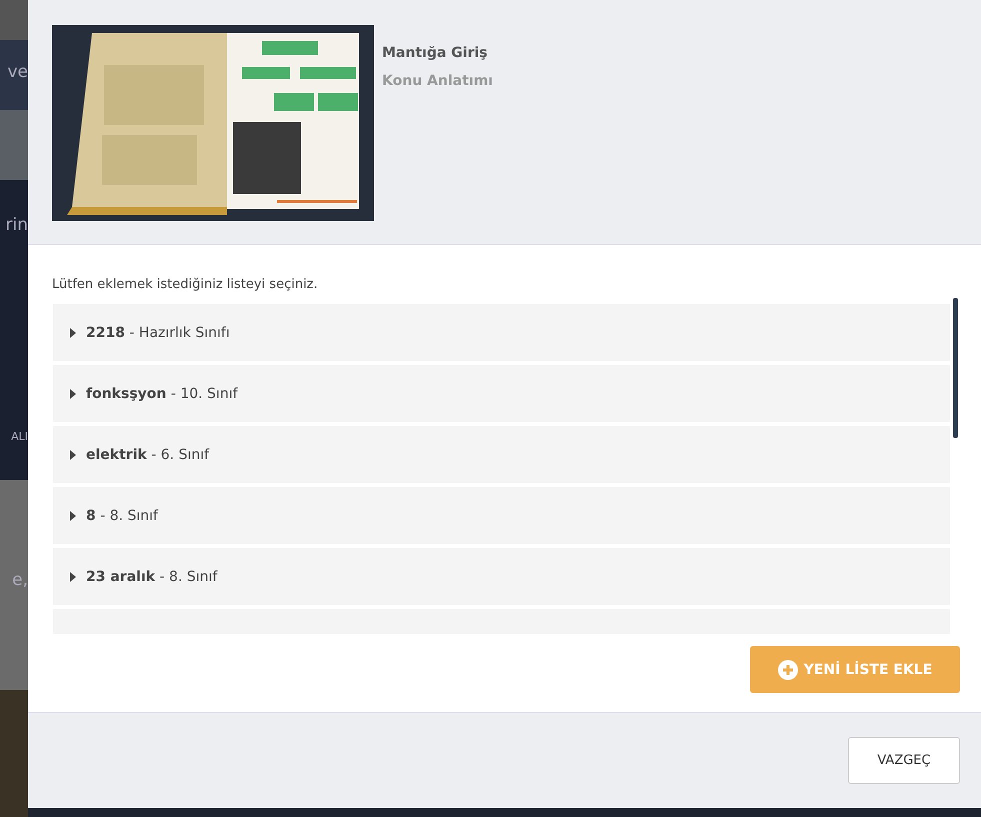 The width and height of the screenshot is (981, 817). Describe the element at coordinates (17, 225) in the screenshot. I see `background-text: rin` at that location.